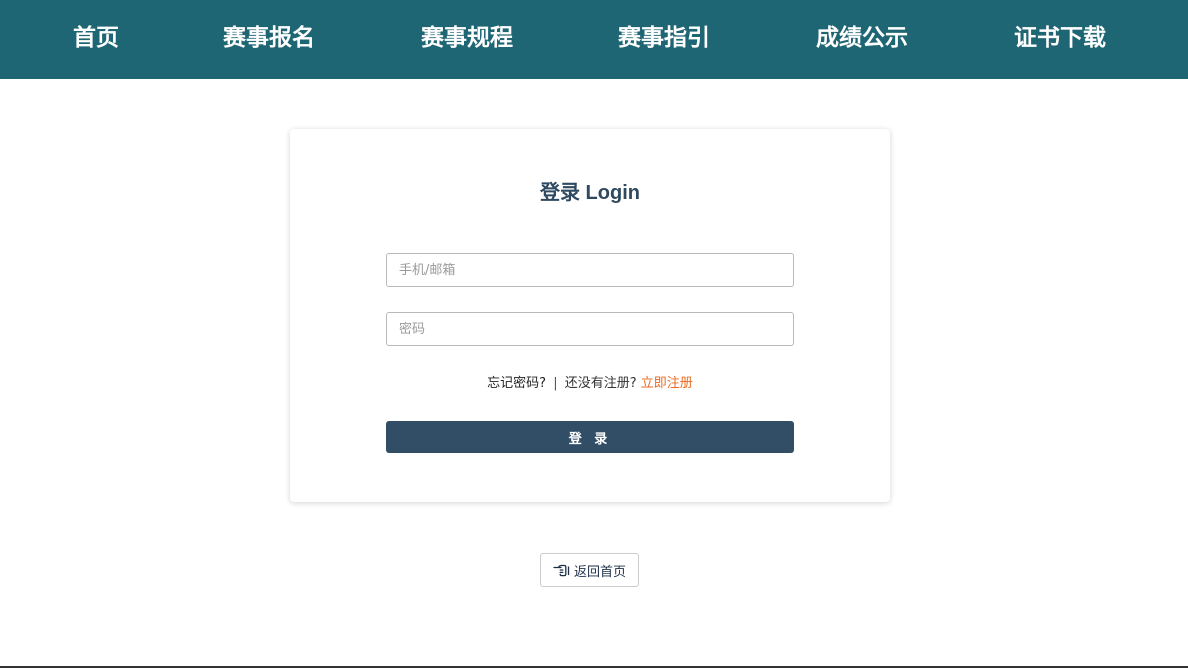 Image resolution: width=1188 pixels, height=668 pixels. Describe the element at coordinates (590, 270) in the screenshot. I see `account-input` at that location.